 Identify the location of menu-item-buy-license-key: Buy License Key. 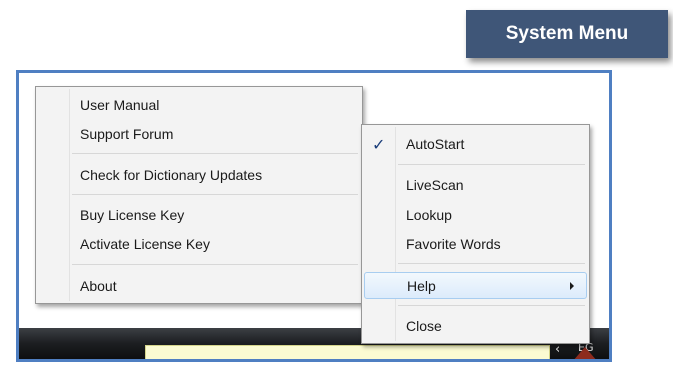
(199, 215).